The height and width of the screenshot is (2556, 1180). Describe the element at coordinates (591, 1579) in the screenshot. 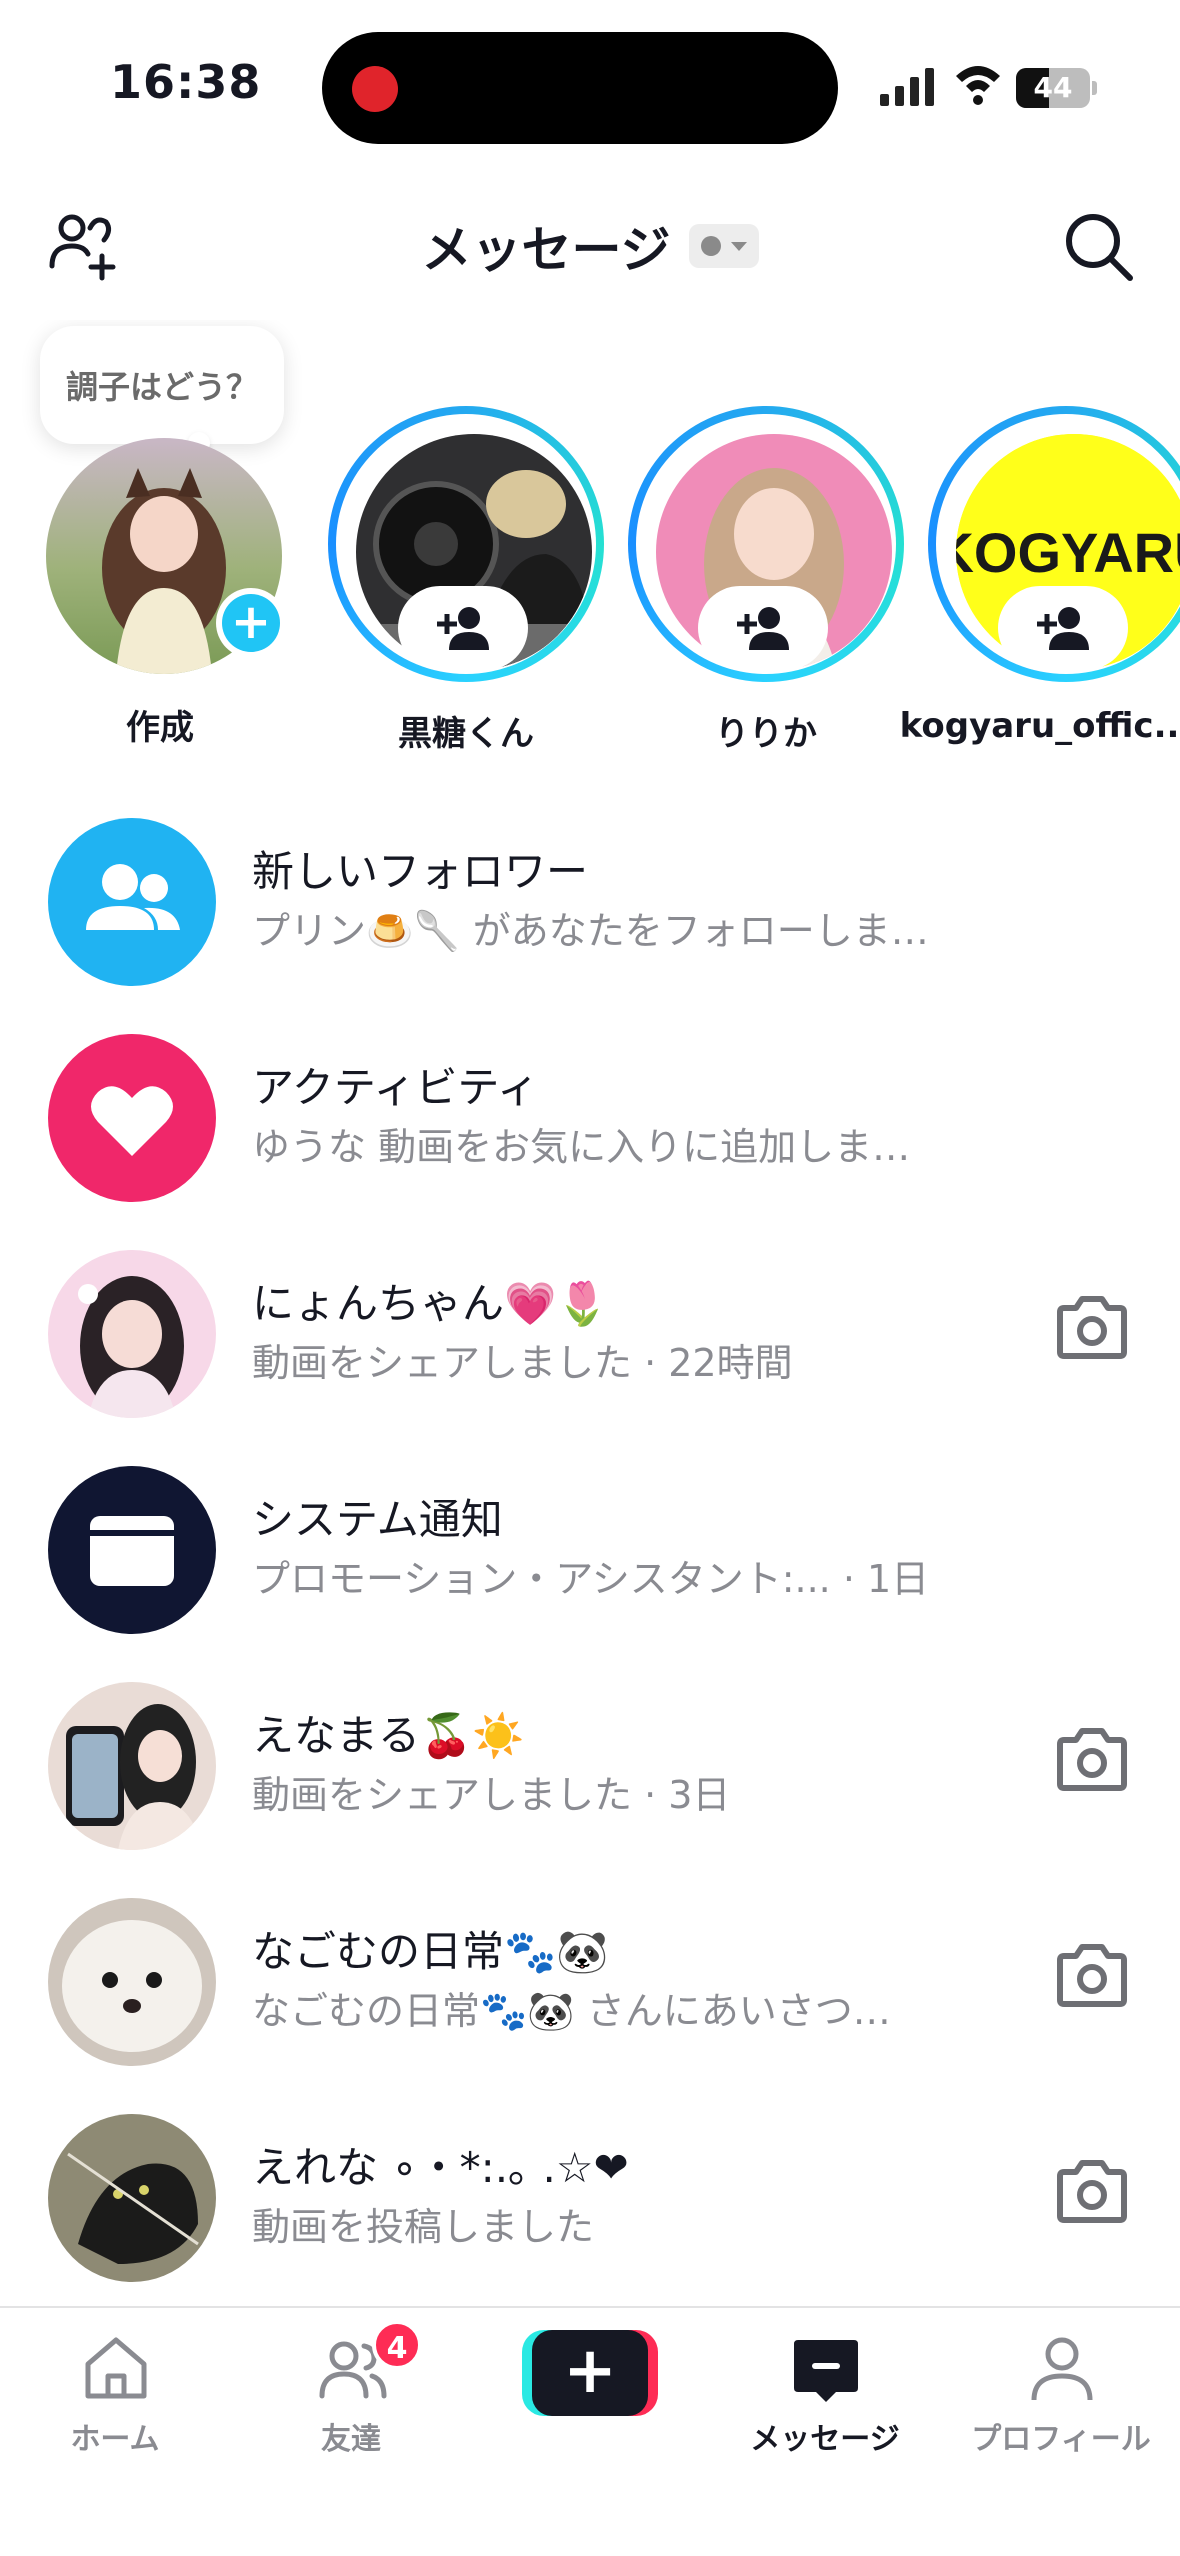

I see `message-preview: プロモーション・アシスタント:... · 1日` at that location.